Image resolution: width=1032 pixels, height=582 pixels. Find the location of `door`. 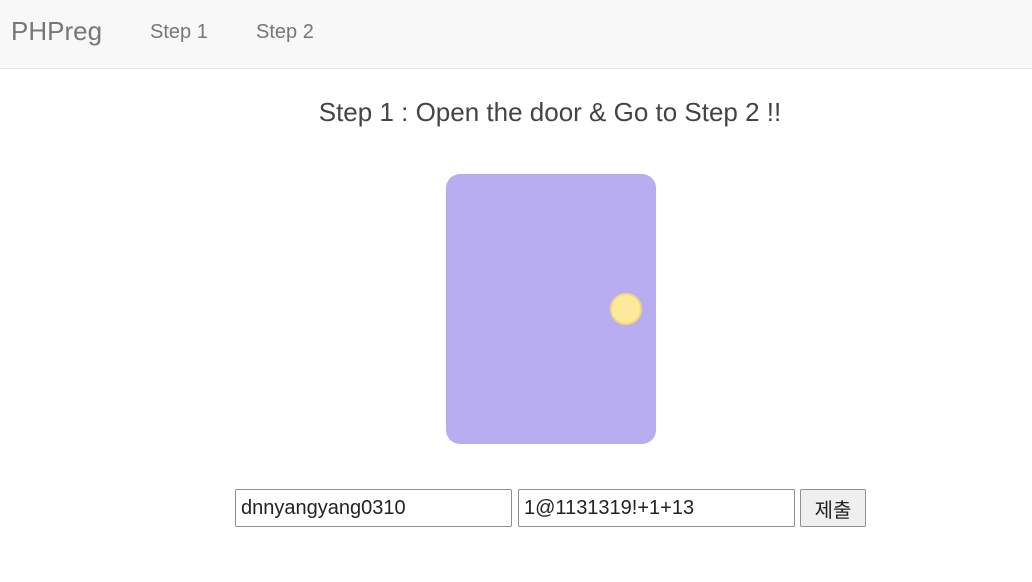

door is located at coordinates (551, 309).